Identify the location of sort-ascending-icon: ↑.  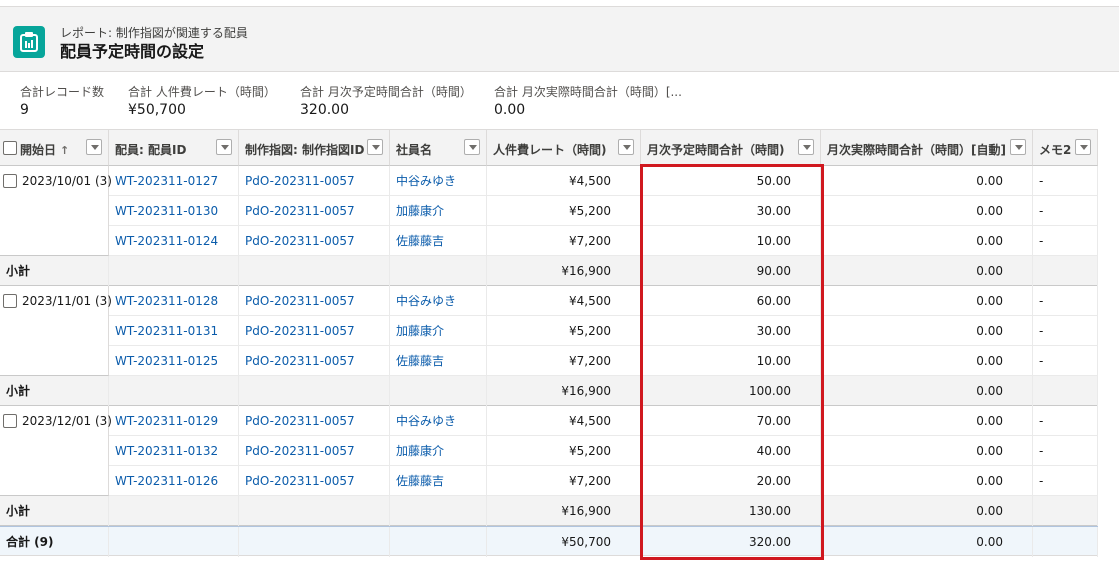
(64, 150).